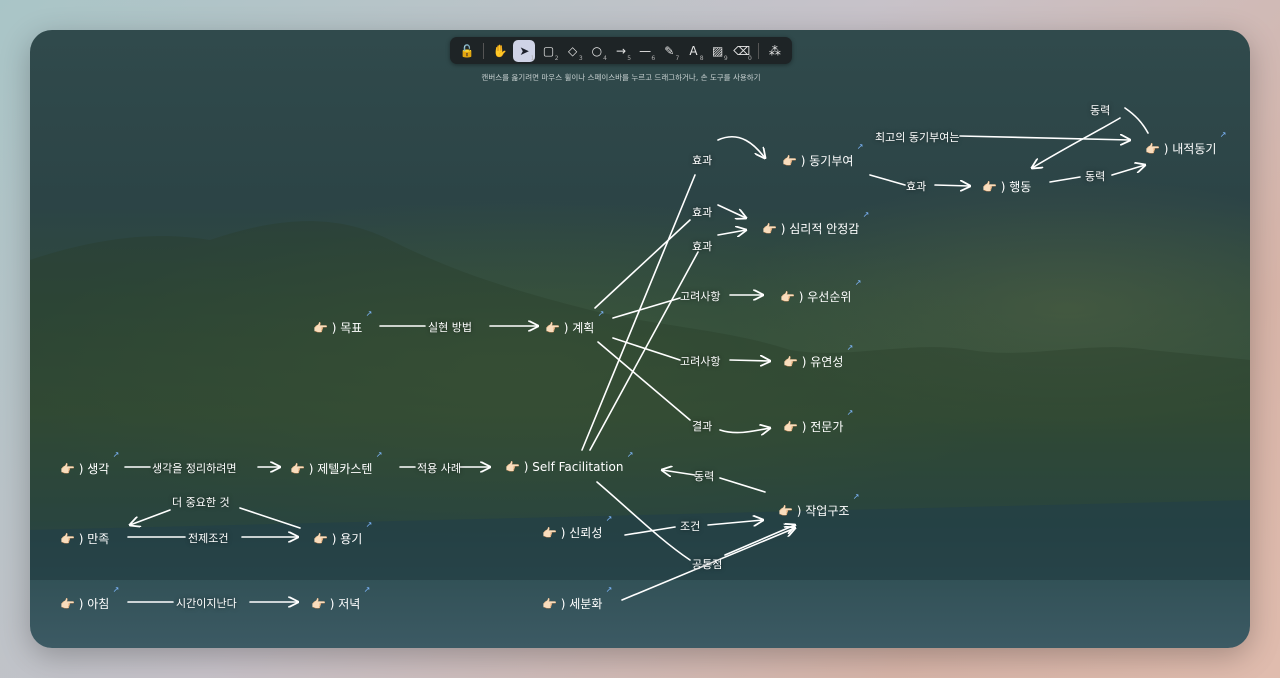 Image resolution: width=1280 pixels, height=678 pixels. Describe the element at coordinates (331, 469) in the screenshot. I see `node-zettelkasten-label: 👉🏻 ) 제텔카스텐` at that location.